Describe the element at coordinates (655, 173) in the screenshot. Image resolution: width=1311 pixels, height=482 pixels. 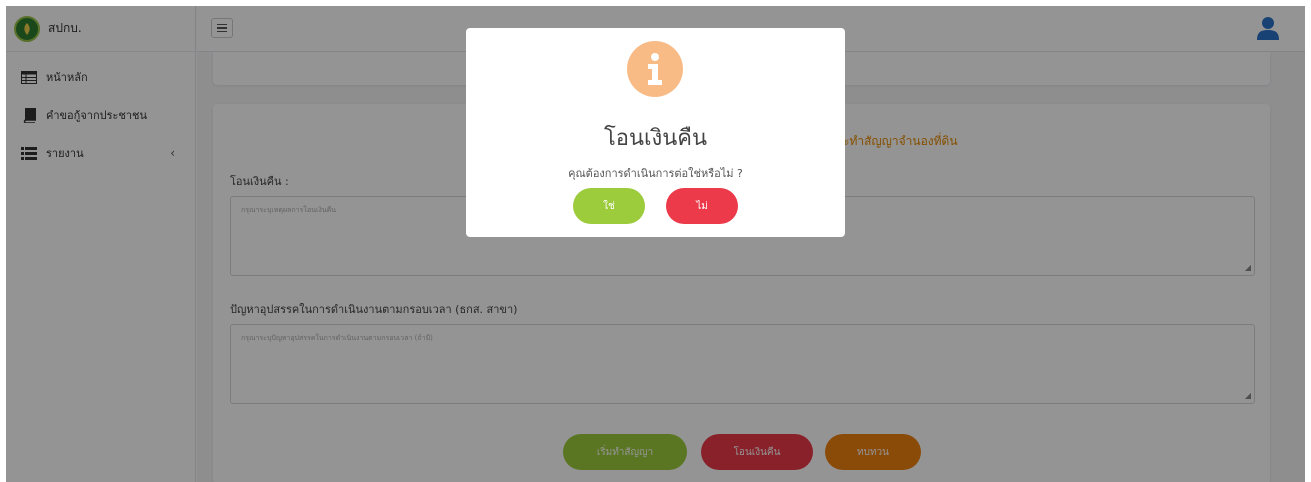
I see `dialog-message: คุณต้องการดำเนินการต่อใช่หรือไม่ ?` at that location.